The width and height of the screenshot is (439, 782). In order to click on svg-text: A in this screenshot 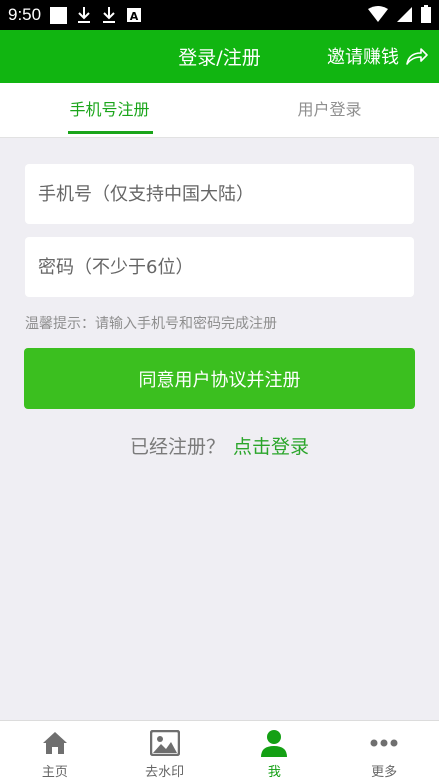, I will do `click(134, 16)`.